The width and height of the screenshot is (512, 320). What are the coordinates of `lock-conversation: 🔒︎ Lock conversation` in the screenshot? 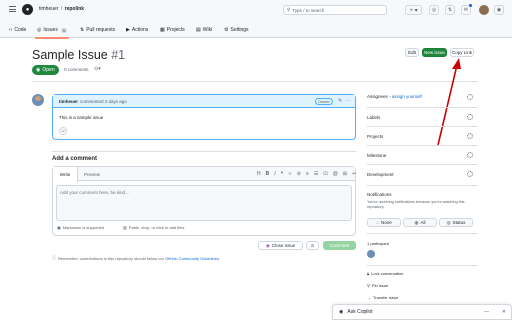 It's located at (385, 273).